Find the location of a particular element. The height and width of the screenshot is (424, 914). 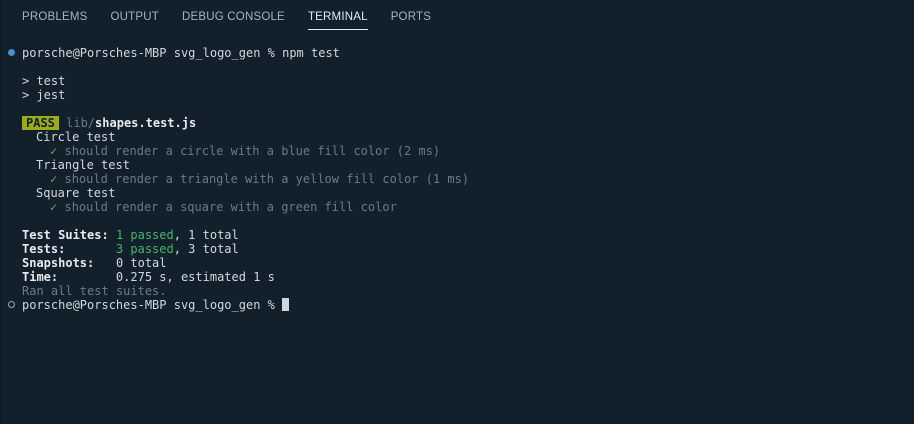

summary-snapshots: Snapshots: 0 total is located at coordinates (94, 263).